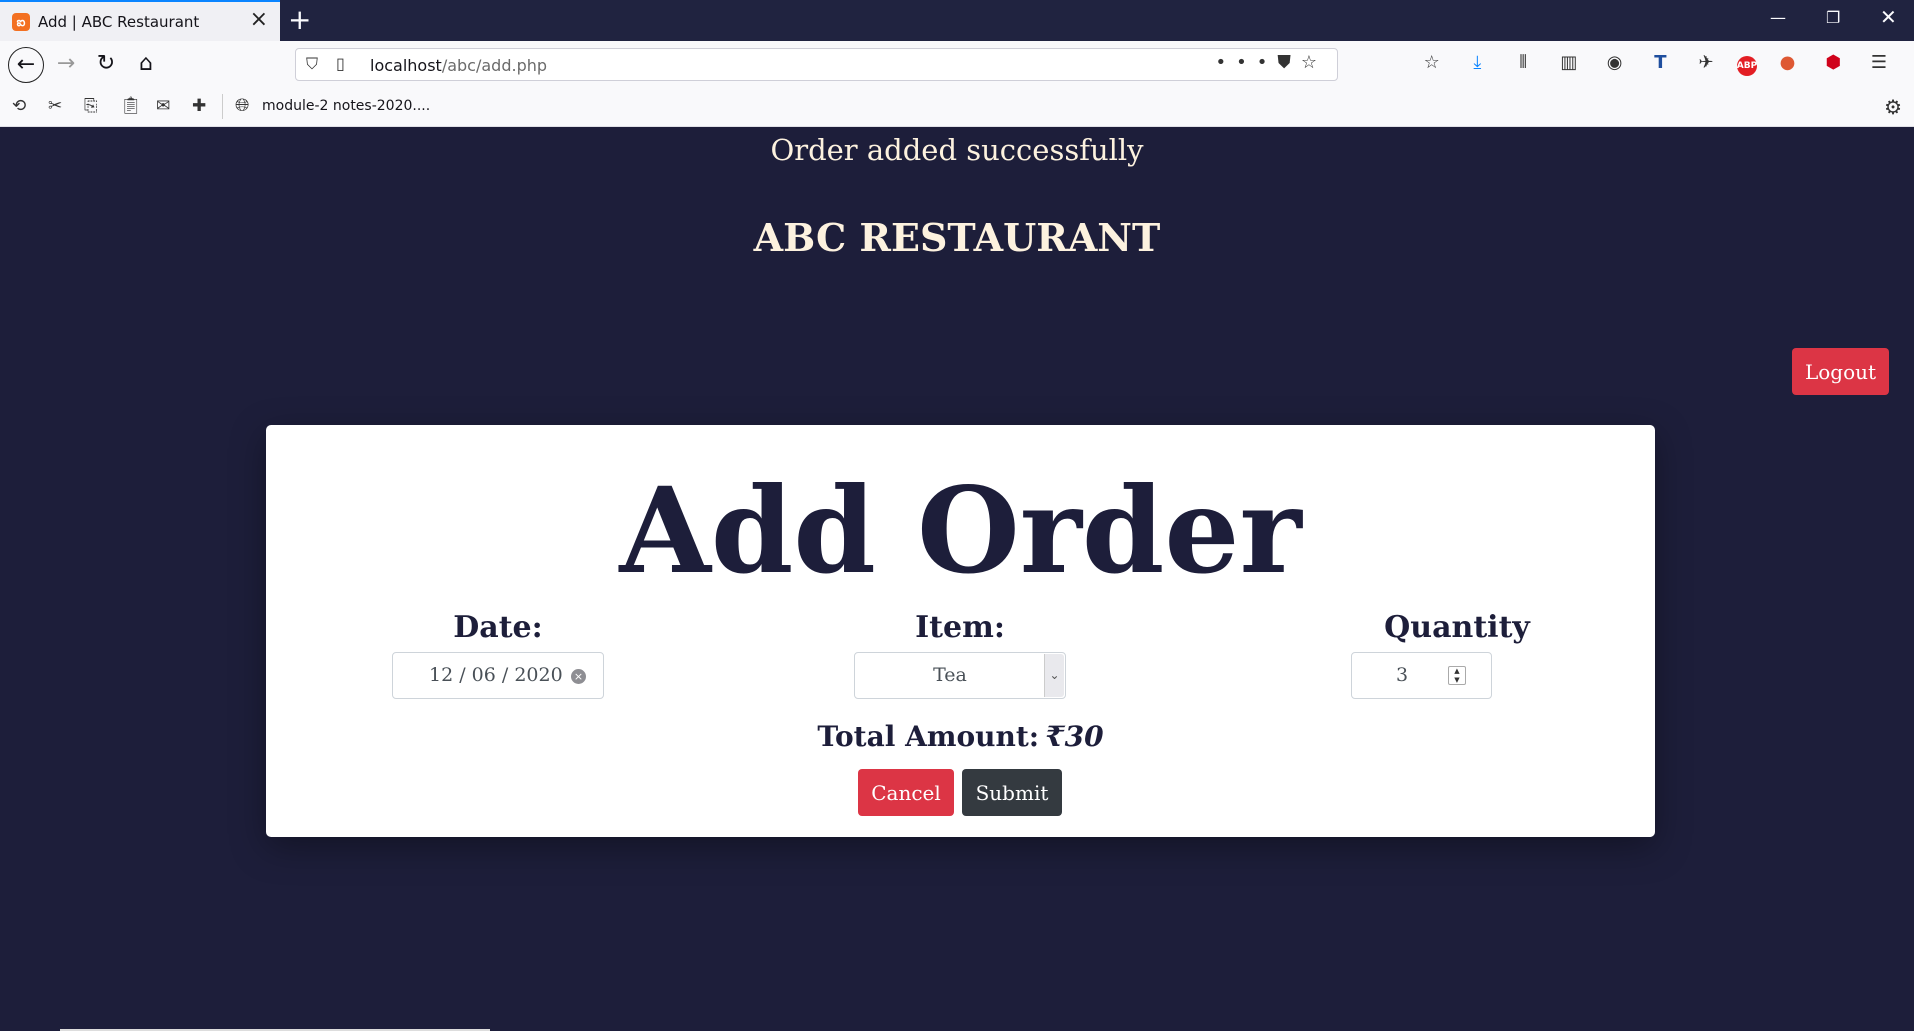 This screenshot has height=1031, width=1914. Describe the element at coordinates (1706, 62) in the screenshot. I see `extension-icon: ✈` at that location.